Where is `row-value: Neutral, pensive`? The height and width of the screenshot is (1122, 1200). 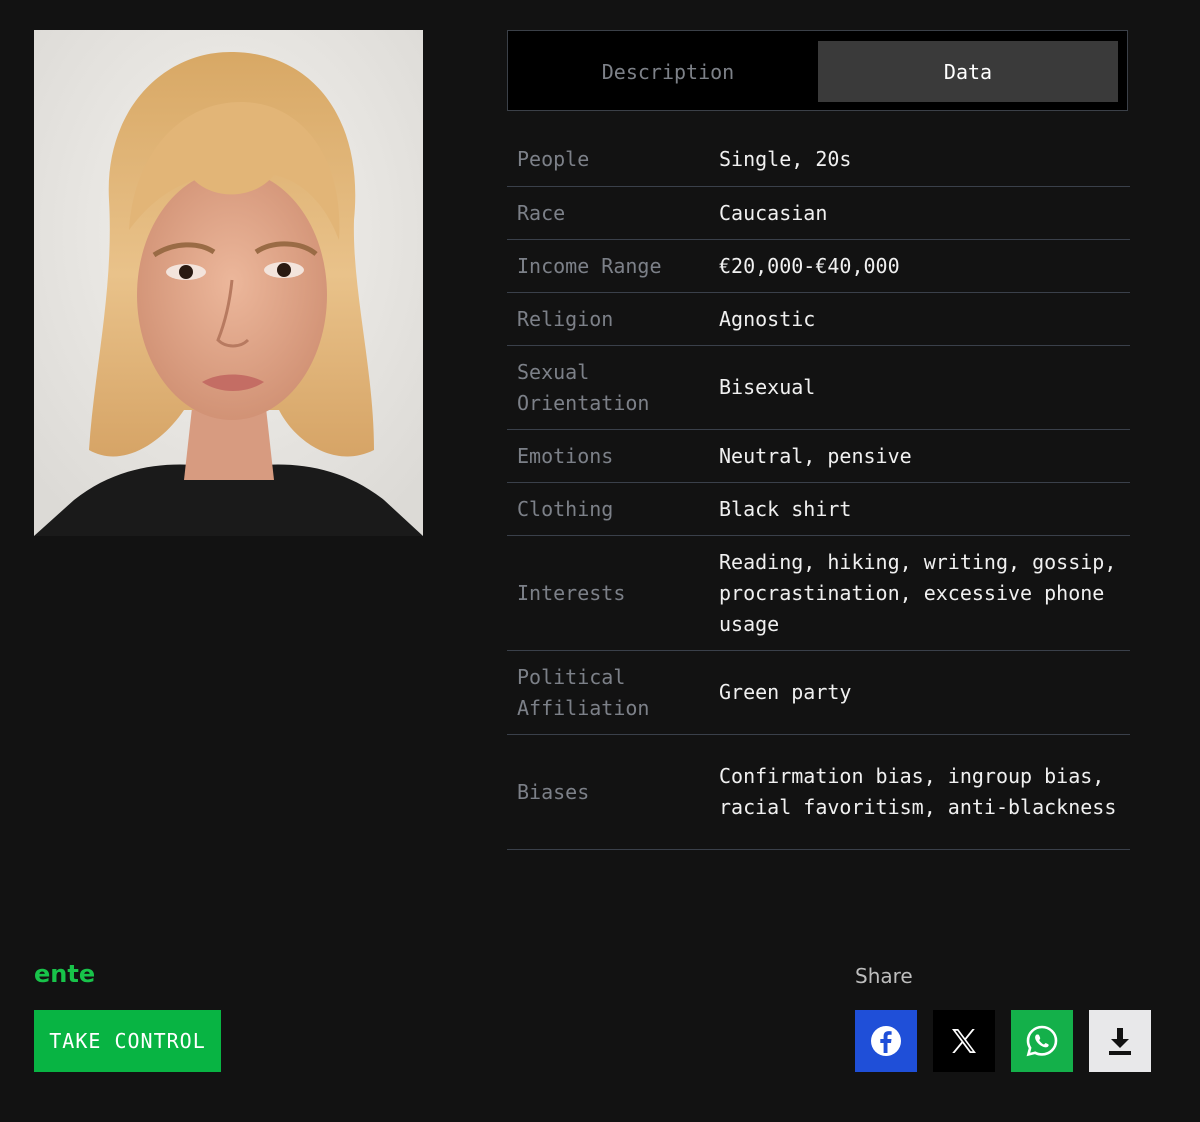
row-value: Neutral, pensive is located at coordinates (815, 455).